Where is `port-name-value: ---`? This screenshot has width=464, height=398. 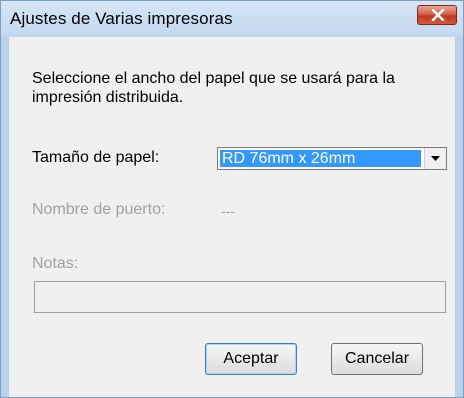 port-name-value: --- is located at coordinates (228, 211).